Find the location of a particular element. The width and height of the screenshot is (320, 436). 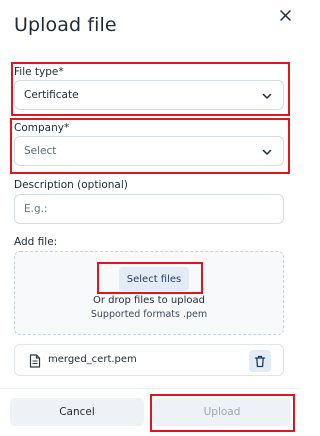

close-button is located at coordinates (285, 15).